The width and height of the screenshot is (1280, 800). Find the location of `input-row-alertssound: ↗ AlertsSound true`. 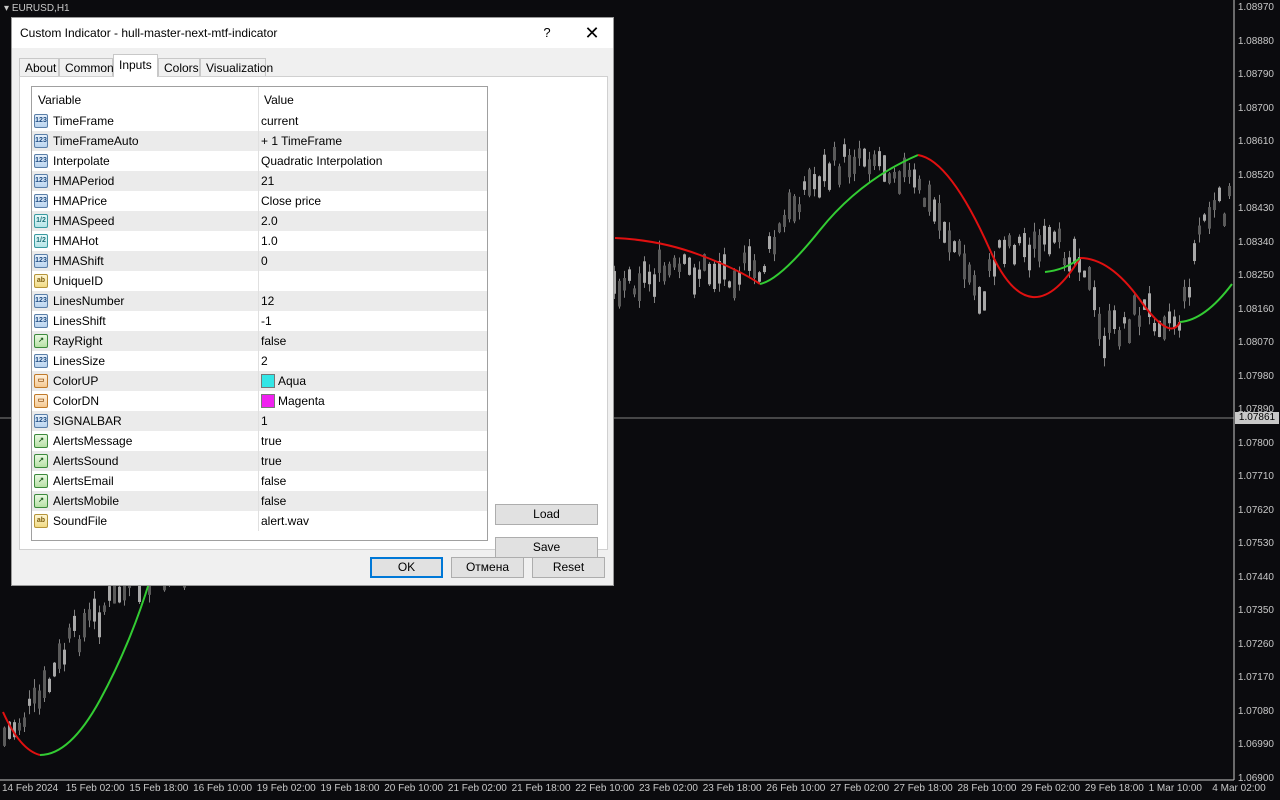

input-row-alertssound: ↗ AlertsSound true is located at coordinates (259, 461).